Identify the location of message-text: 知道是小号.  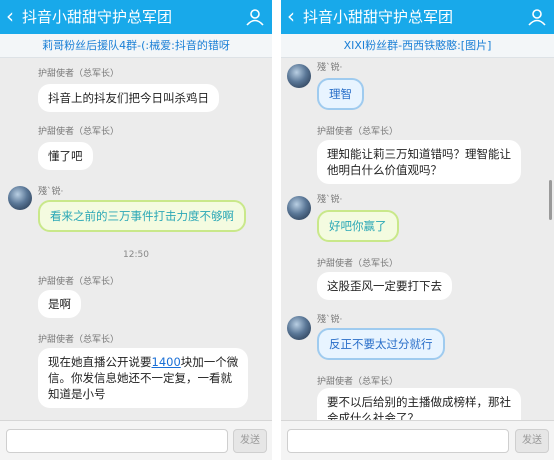
(77, 394).